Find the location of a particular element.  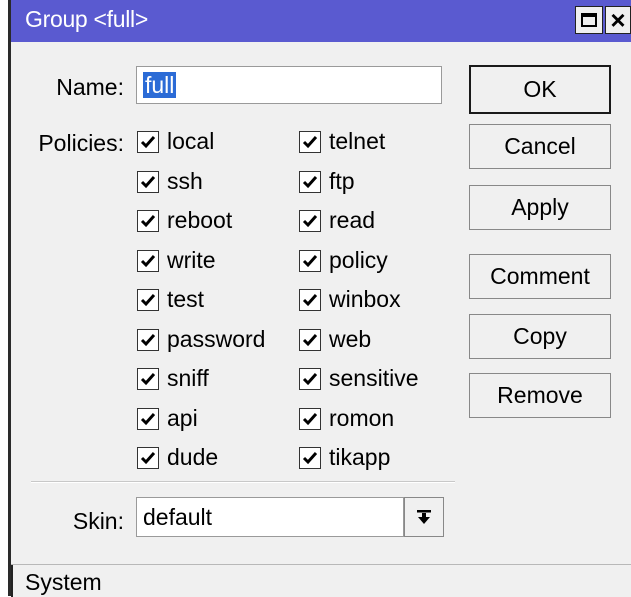

policy-write-checkbox is located at coordinates (148, 260).